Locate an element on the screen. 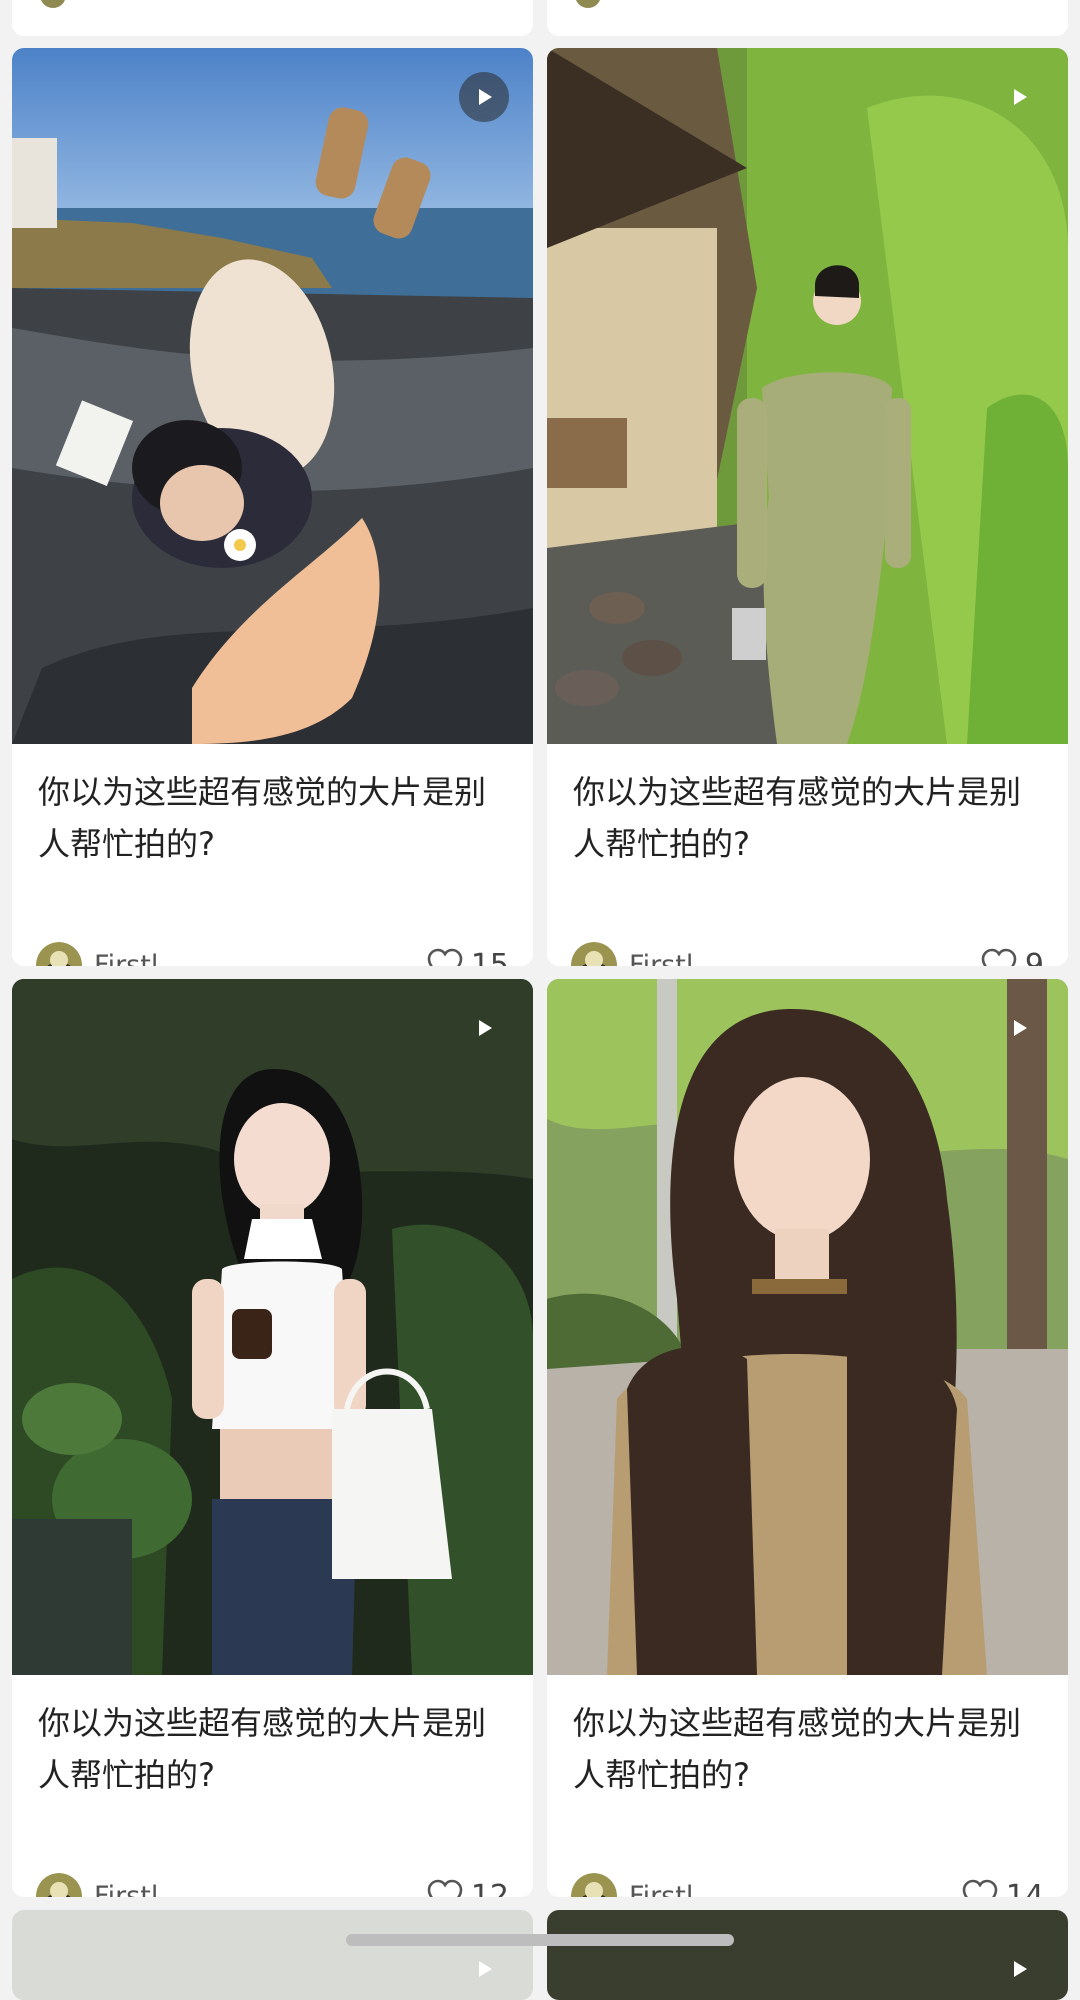 The height and width of the screenshot is (2000, 1080). post-meta: Firstl 14 is located at coordinates (807, 1884).